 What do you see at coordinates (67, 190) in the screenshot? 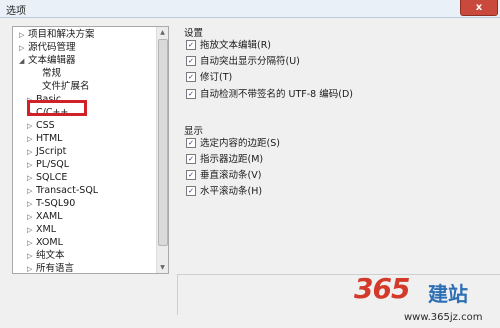
I see `tree-item-label: Transact-SQL` at bounding box center [67, 190].